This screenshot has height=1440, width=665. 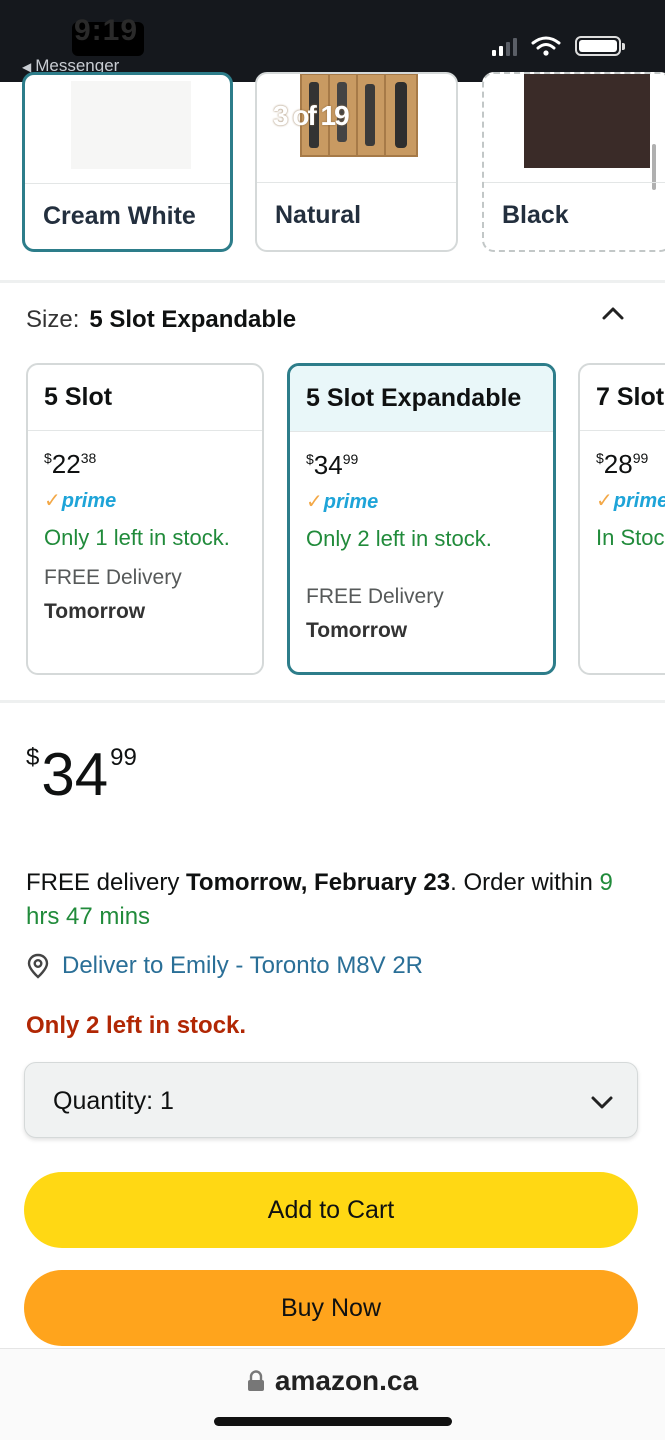 I want to click on color-options: Cream White 3 of 19 Natural Black, so click(x=332, y=177).